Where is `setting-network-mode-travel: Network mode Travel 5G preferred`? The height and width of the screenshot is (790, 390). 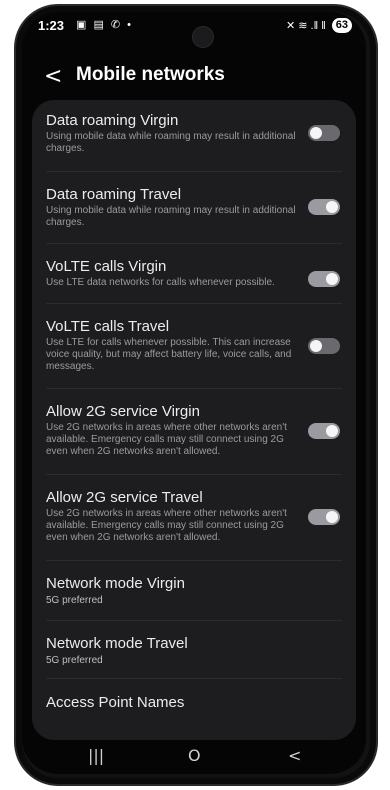 setting-network-mode-travel: Network mode Travel 5G preferred is located at coordinates (194, 650).